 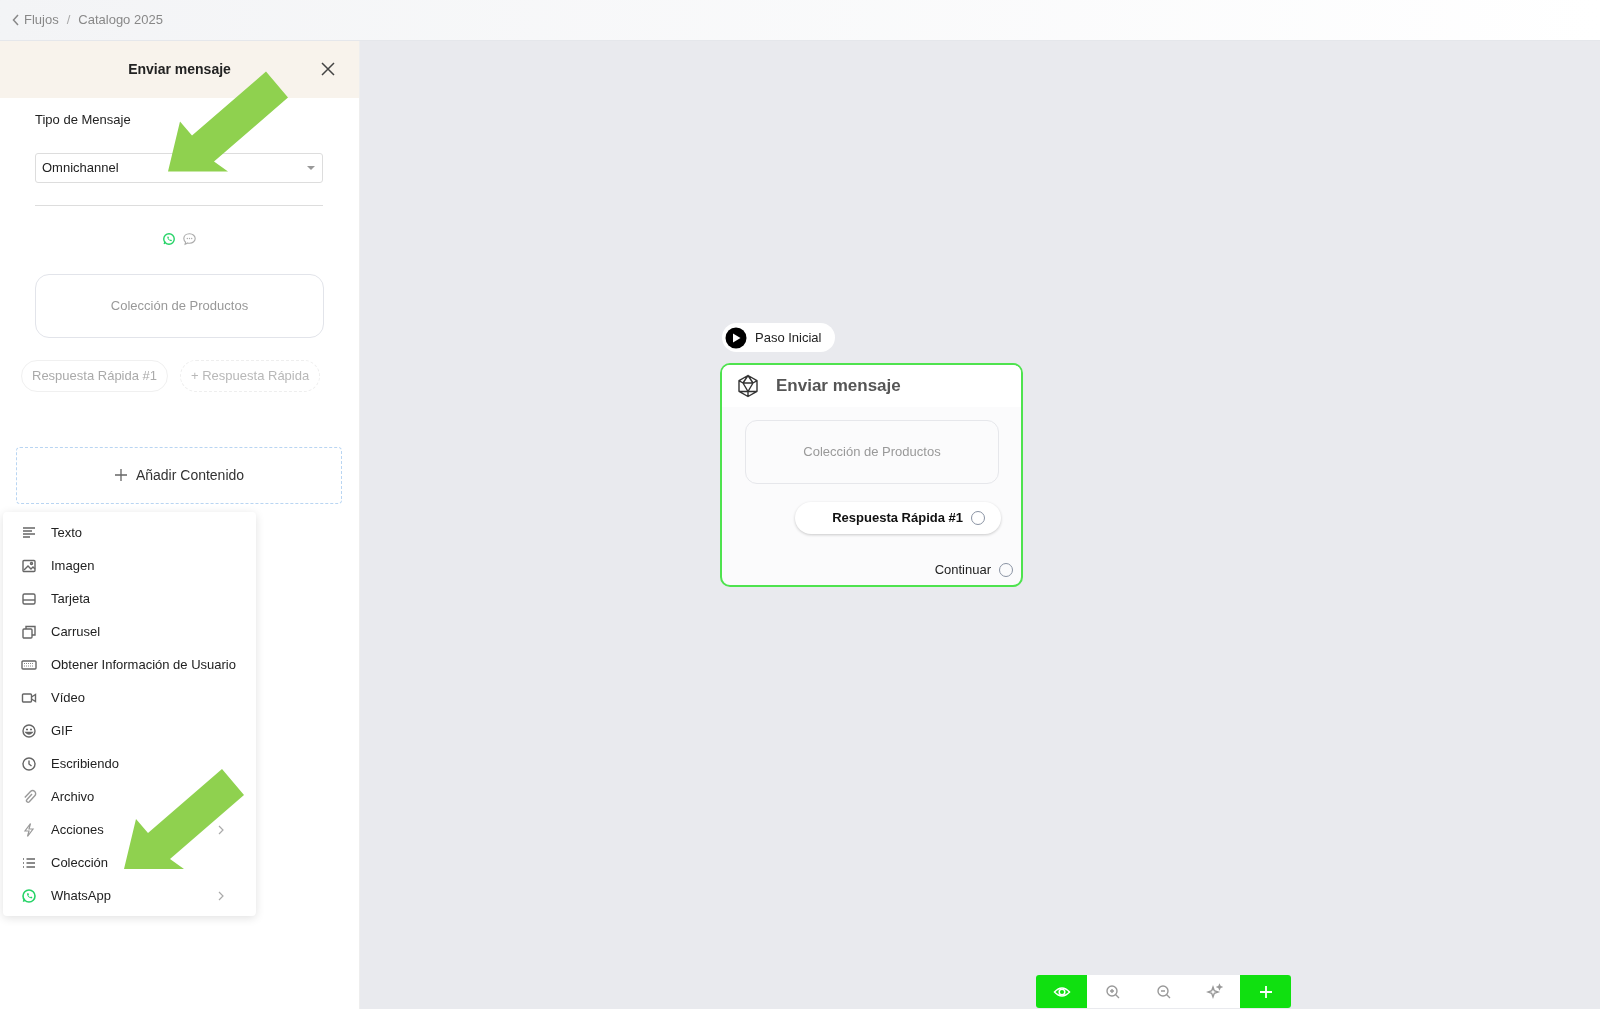 I want to click on dropdown-caret-icon, so click(x=311, y=167).